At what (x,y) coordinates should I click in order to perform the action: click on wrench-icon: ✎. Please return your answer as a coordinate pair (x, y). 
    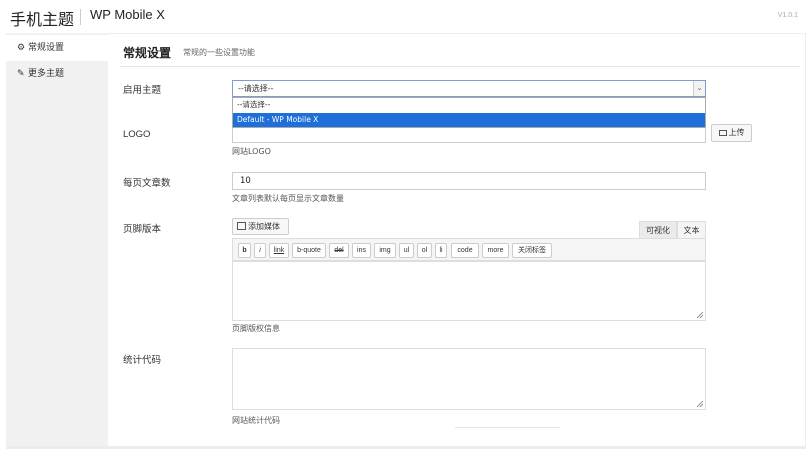
    Looking at the image, I should click on (21, 74).